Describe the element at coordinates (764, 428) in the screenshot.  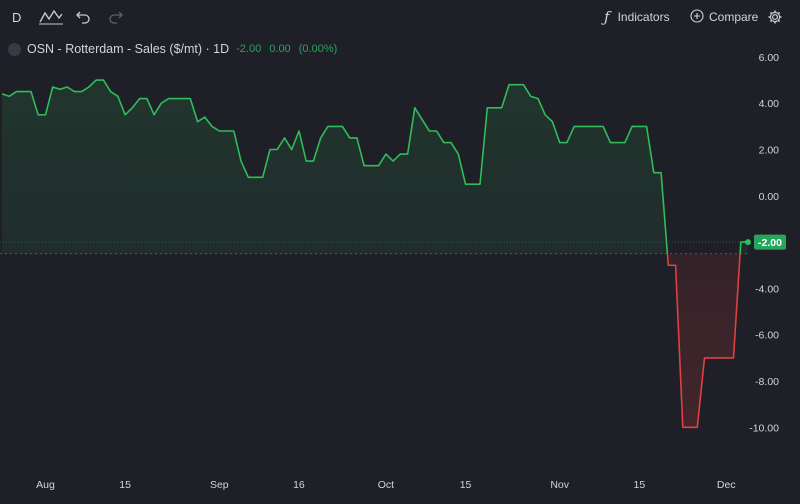
I see `y-tick-label: -10.00` at that location.